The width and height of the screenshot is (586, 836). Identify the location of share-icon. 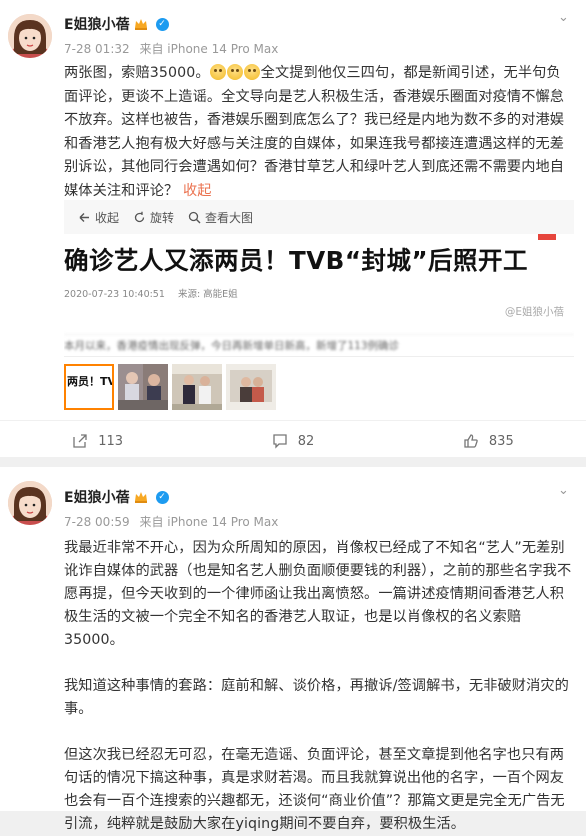
(80, 441).